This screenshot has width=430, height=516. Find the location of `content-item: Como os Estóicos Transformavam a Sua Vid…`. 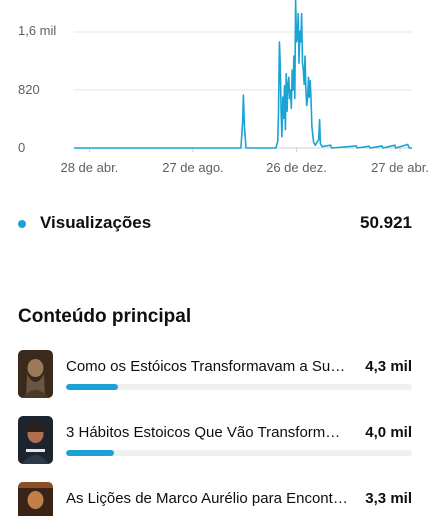

content-item: Como os Estóicos Transformavam a Sua Vid… is located at coordinates (215, 374).